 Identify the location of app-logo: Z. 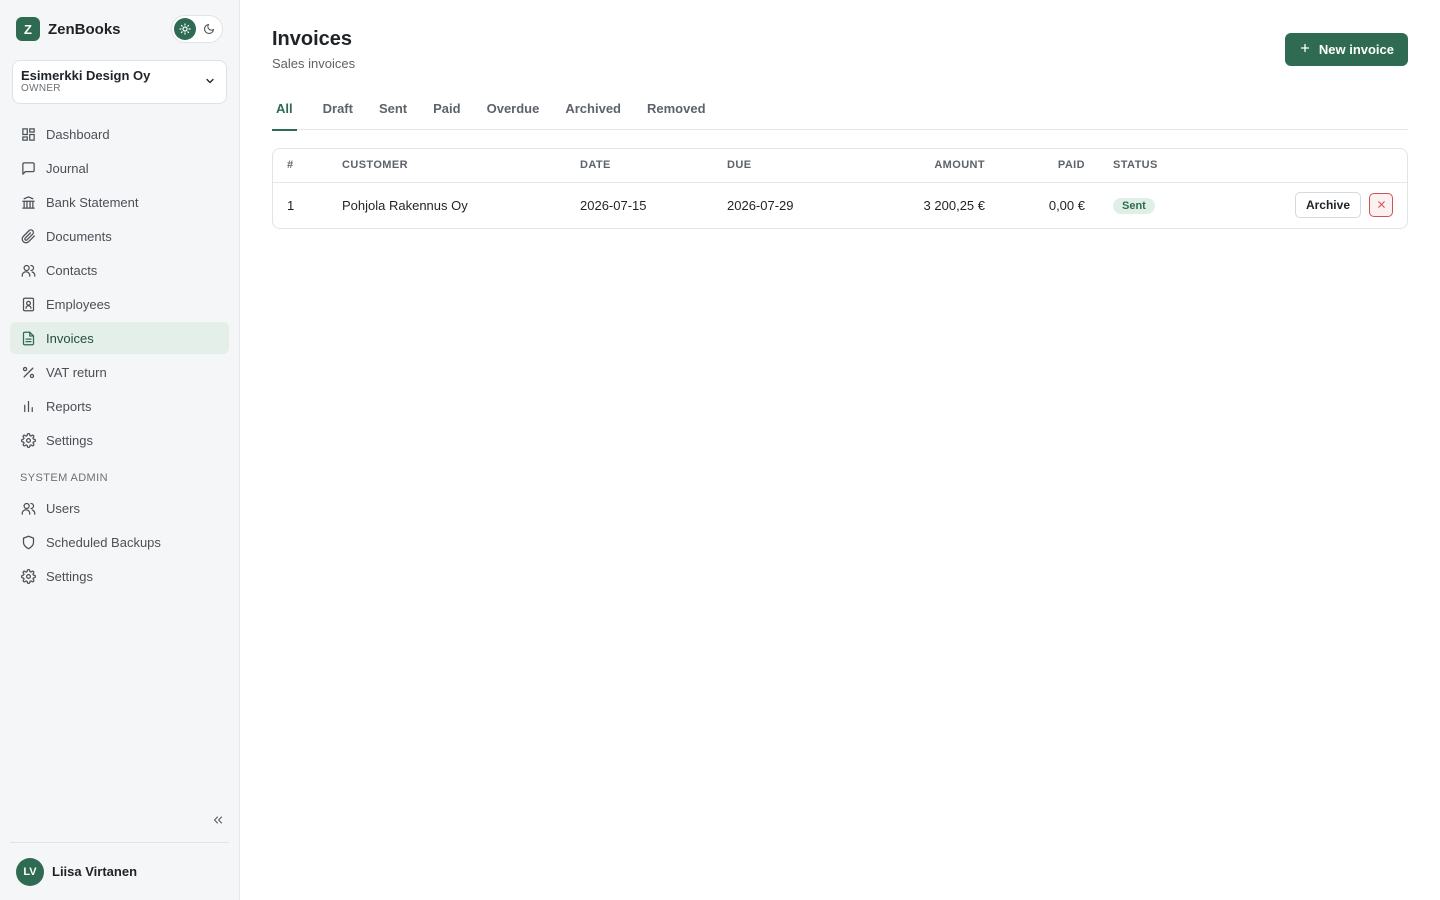
(28, 29).